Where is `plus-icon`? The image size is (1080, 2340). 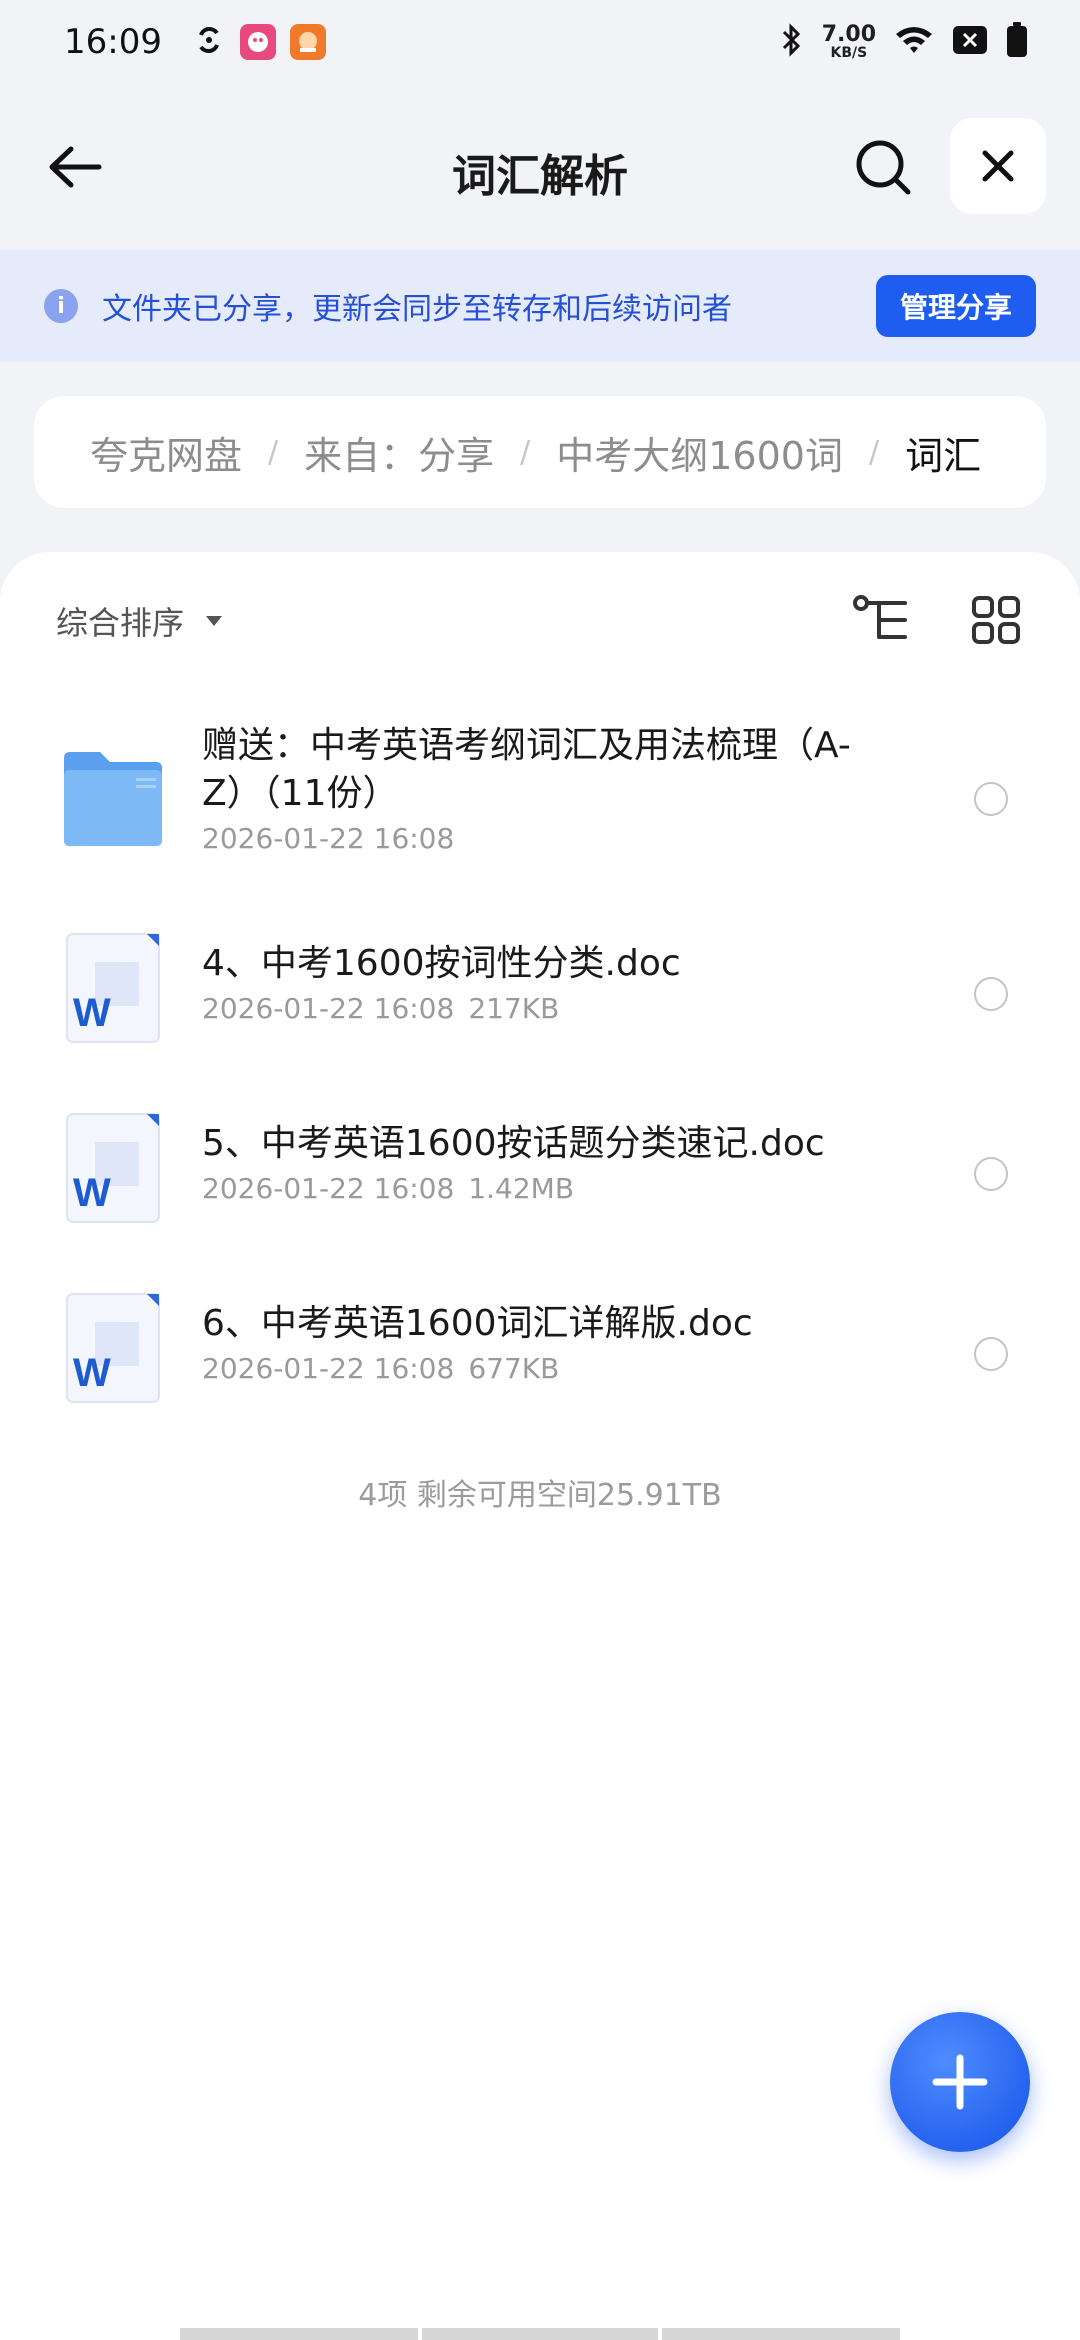
plus-icon is located at coordinates (960, 2082).